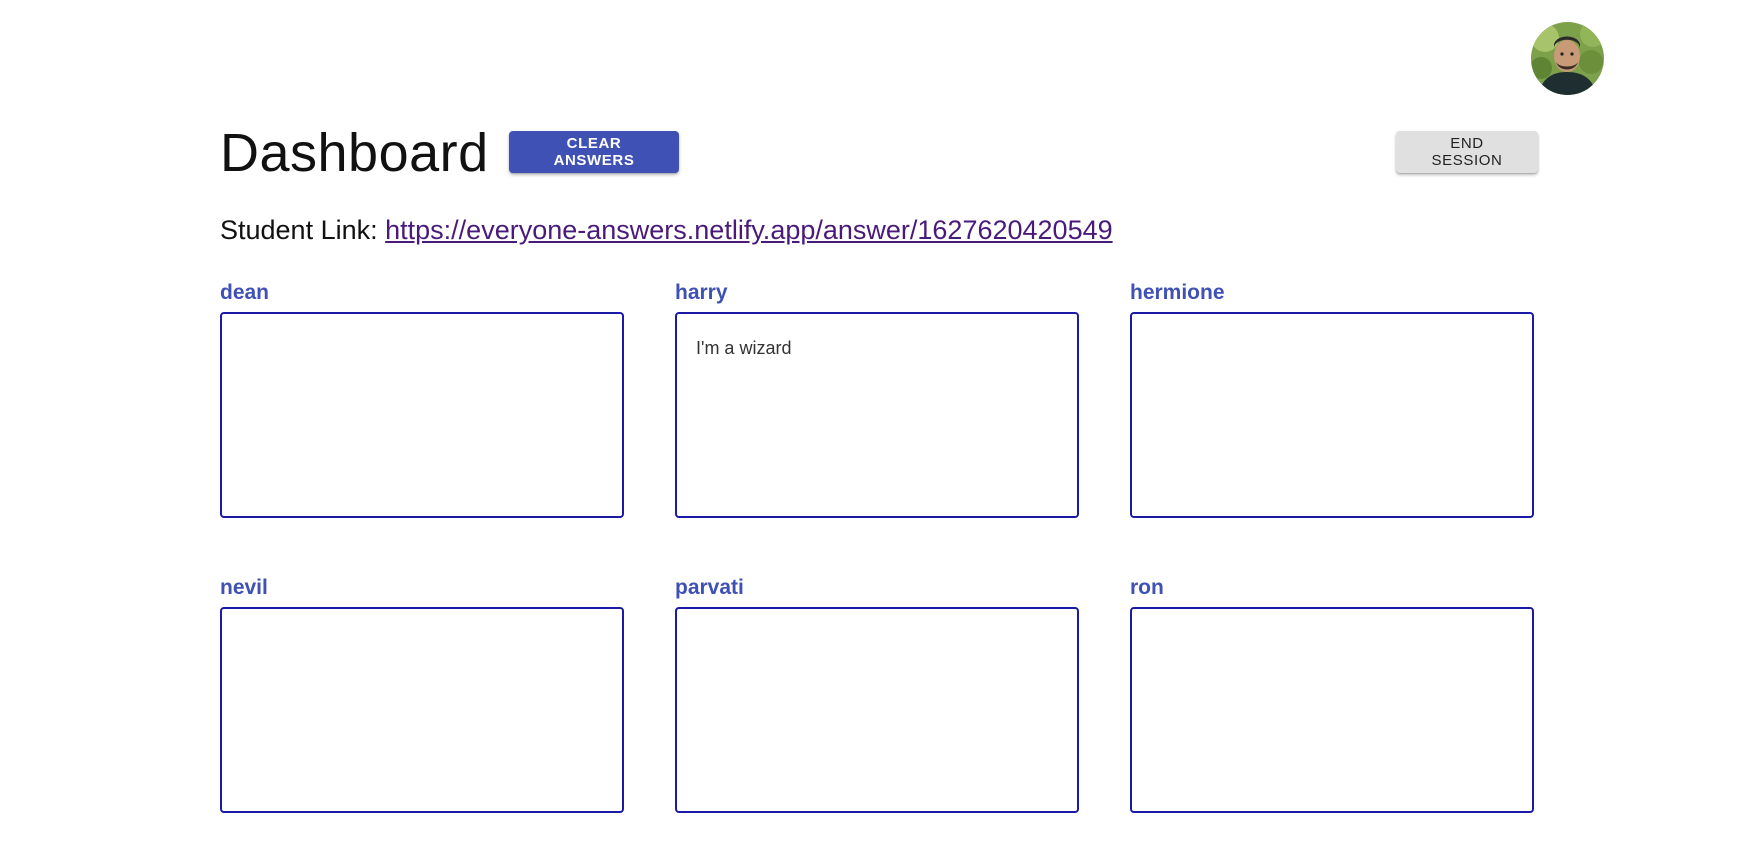  I want to click on student-card-parvati: parvati, so click(877, 693).